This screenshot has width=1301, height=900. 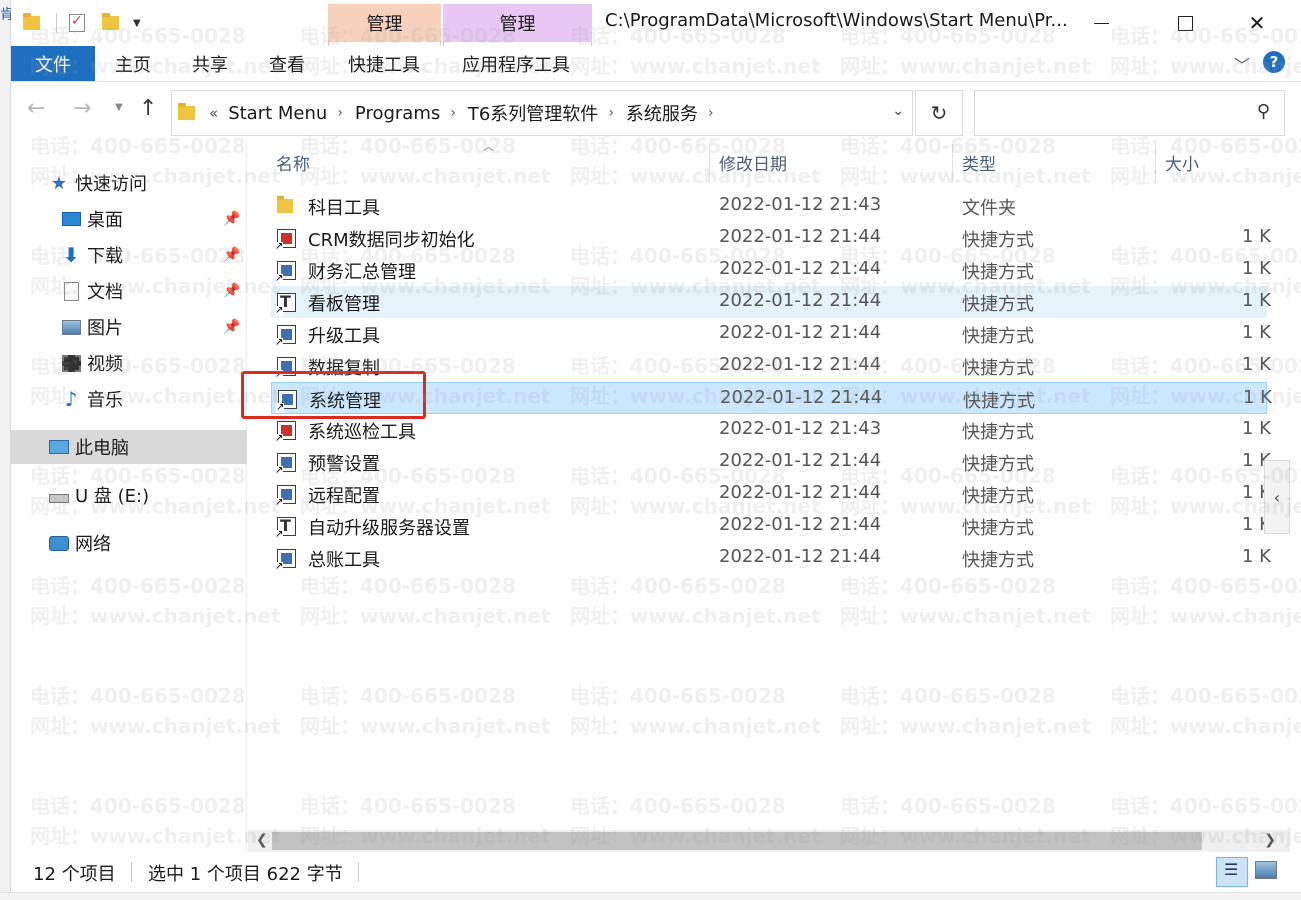 I want to click on back-button: ←, so click(x=36, y=108).